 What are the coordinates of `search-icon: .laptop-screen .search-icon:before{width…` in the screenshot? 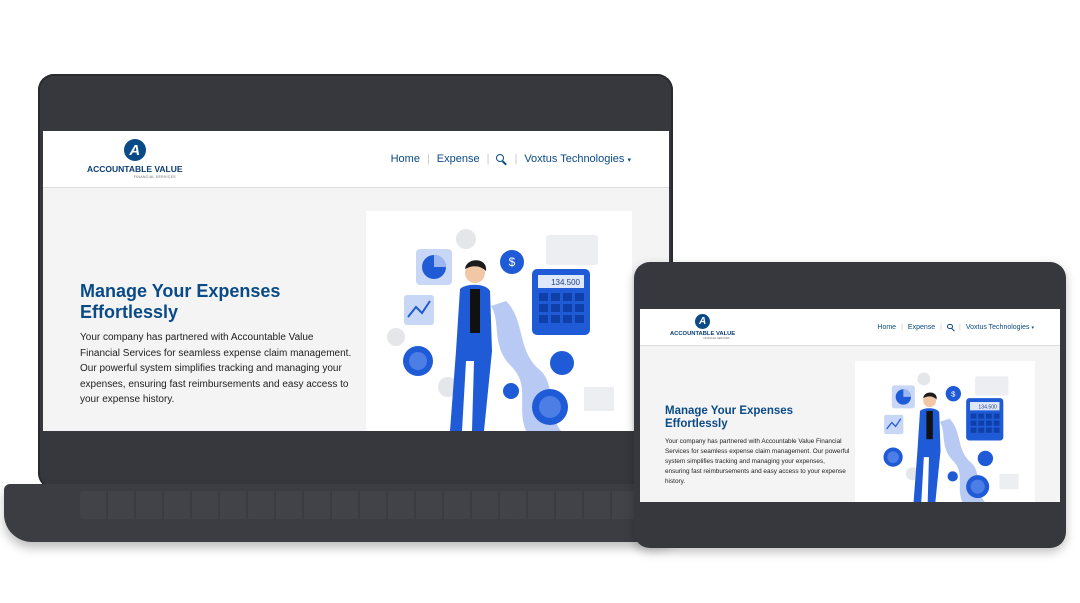 It's located at (501, 159).